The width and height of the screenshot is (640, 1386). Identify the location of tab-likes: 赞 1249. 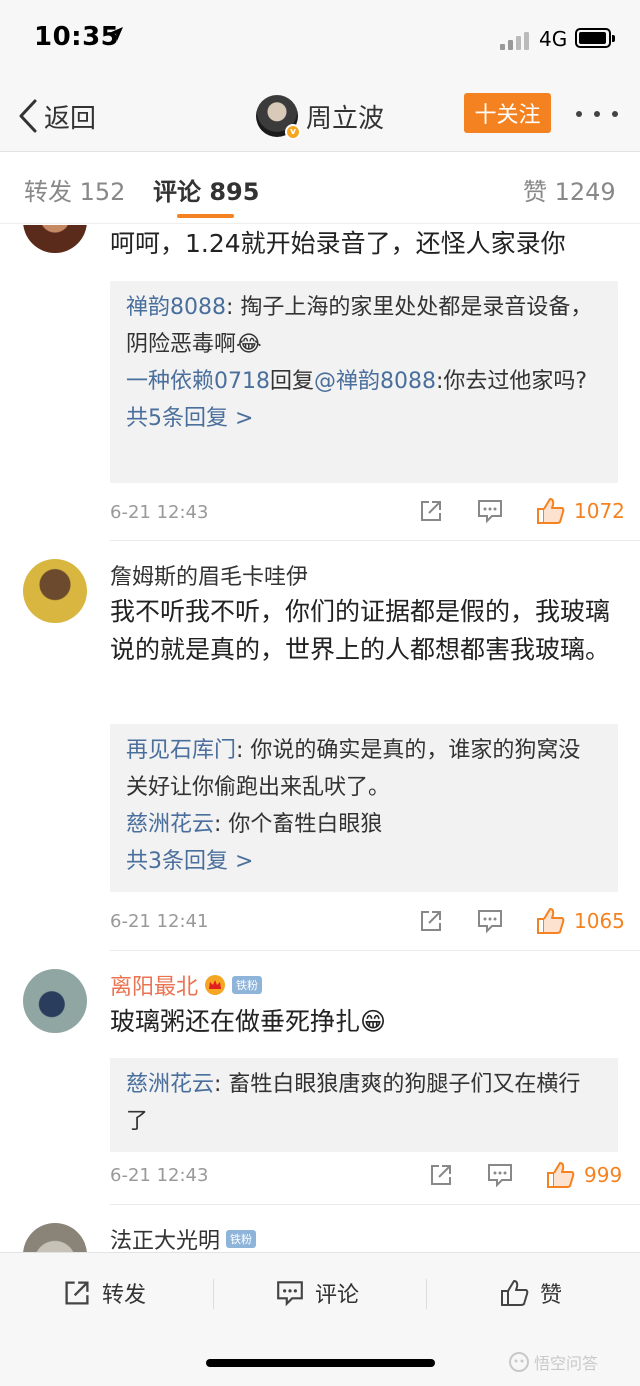
(569, 189).